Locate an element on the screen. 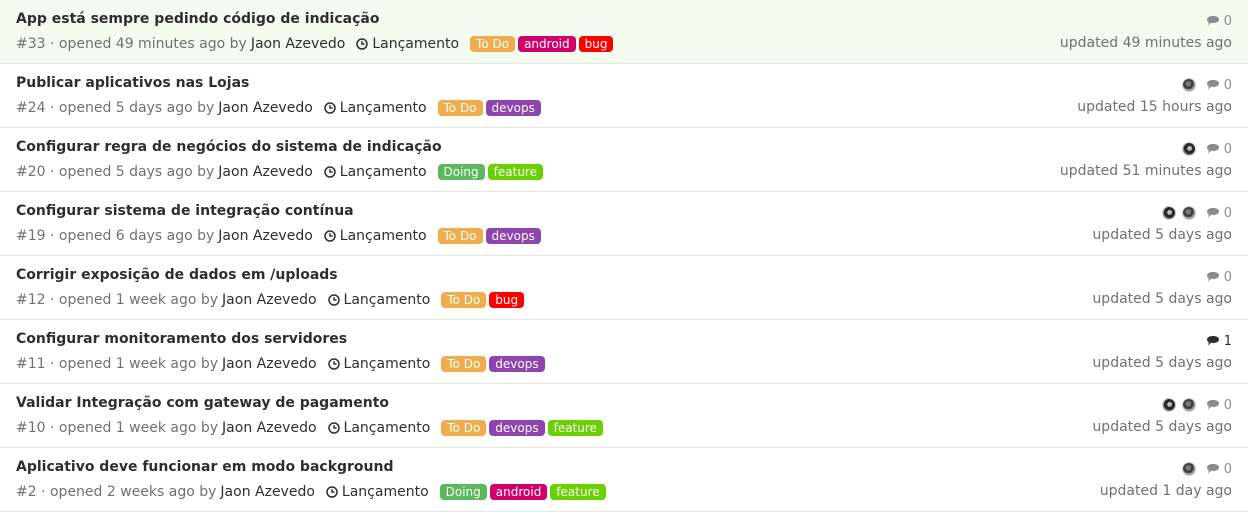  issue-reference: #10 is located at coordinates (31, 428).